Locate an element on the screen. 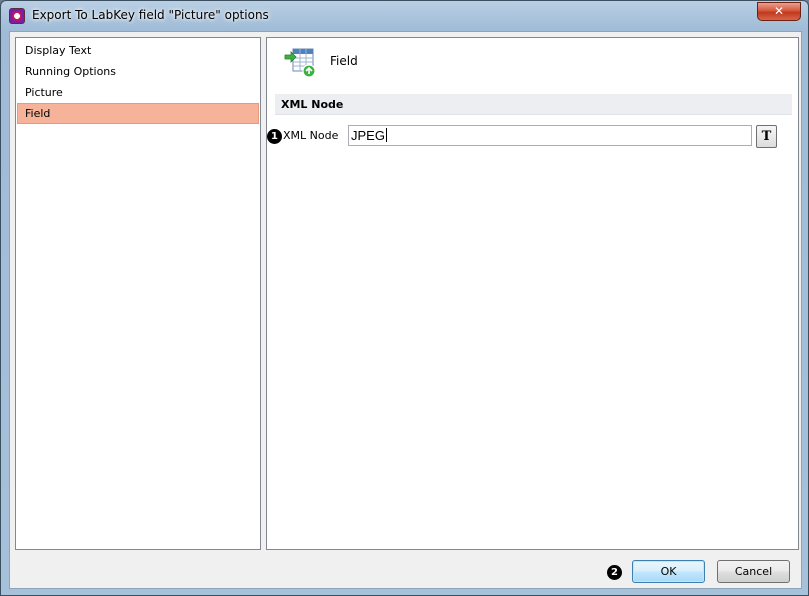  page-title: Field is located at coordinates (344, 61).